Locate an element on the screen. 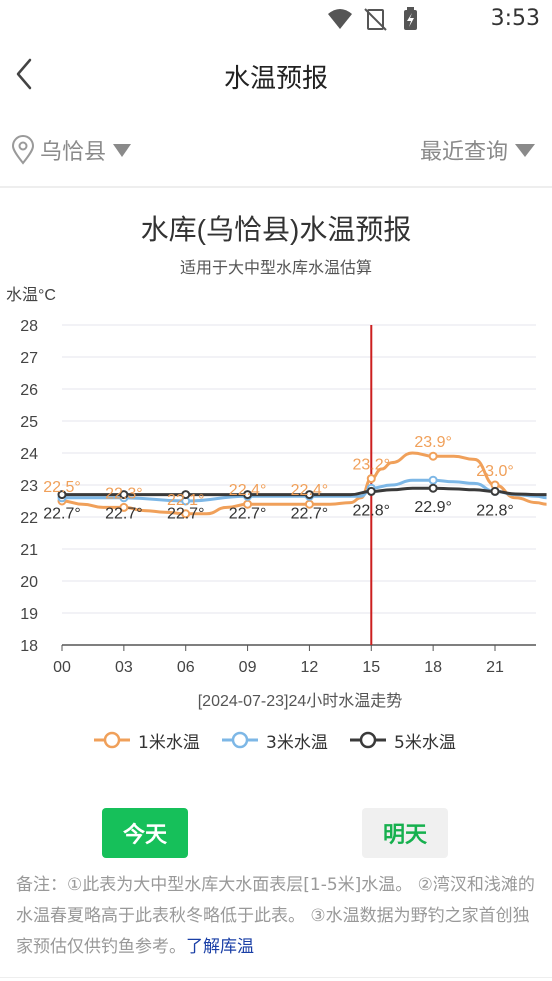 The image size is (552, 981). legend-swatch-3m is located at coordinates (240, 740).